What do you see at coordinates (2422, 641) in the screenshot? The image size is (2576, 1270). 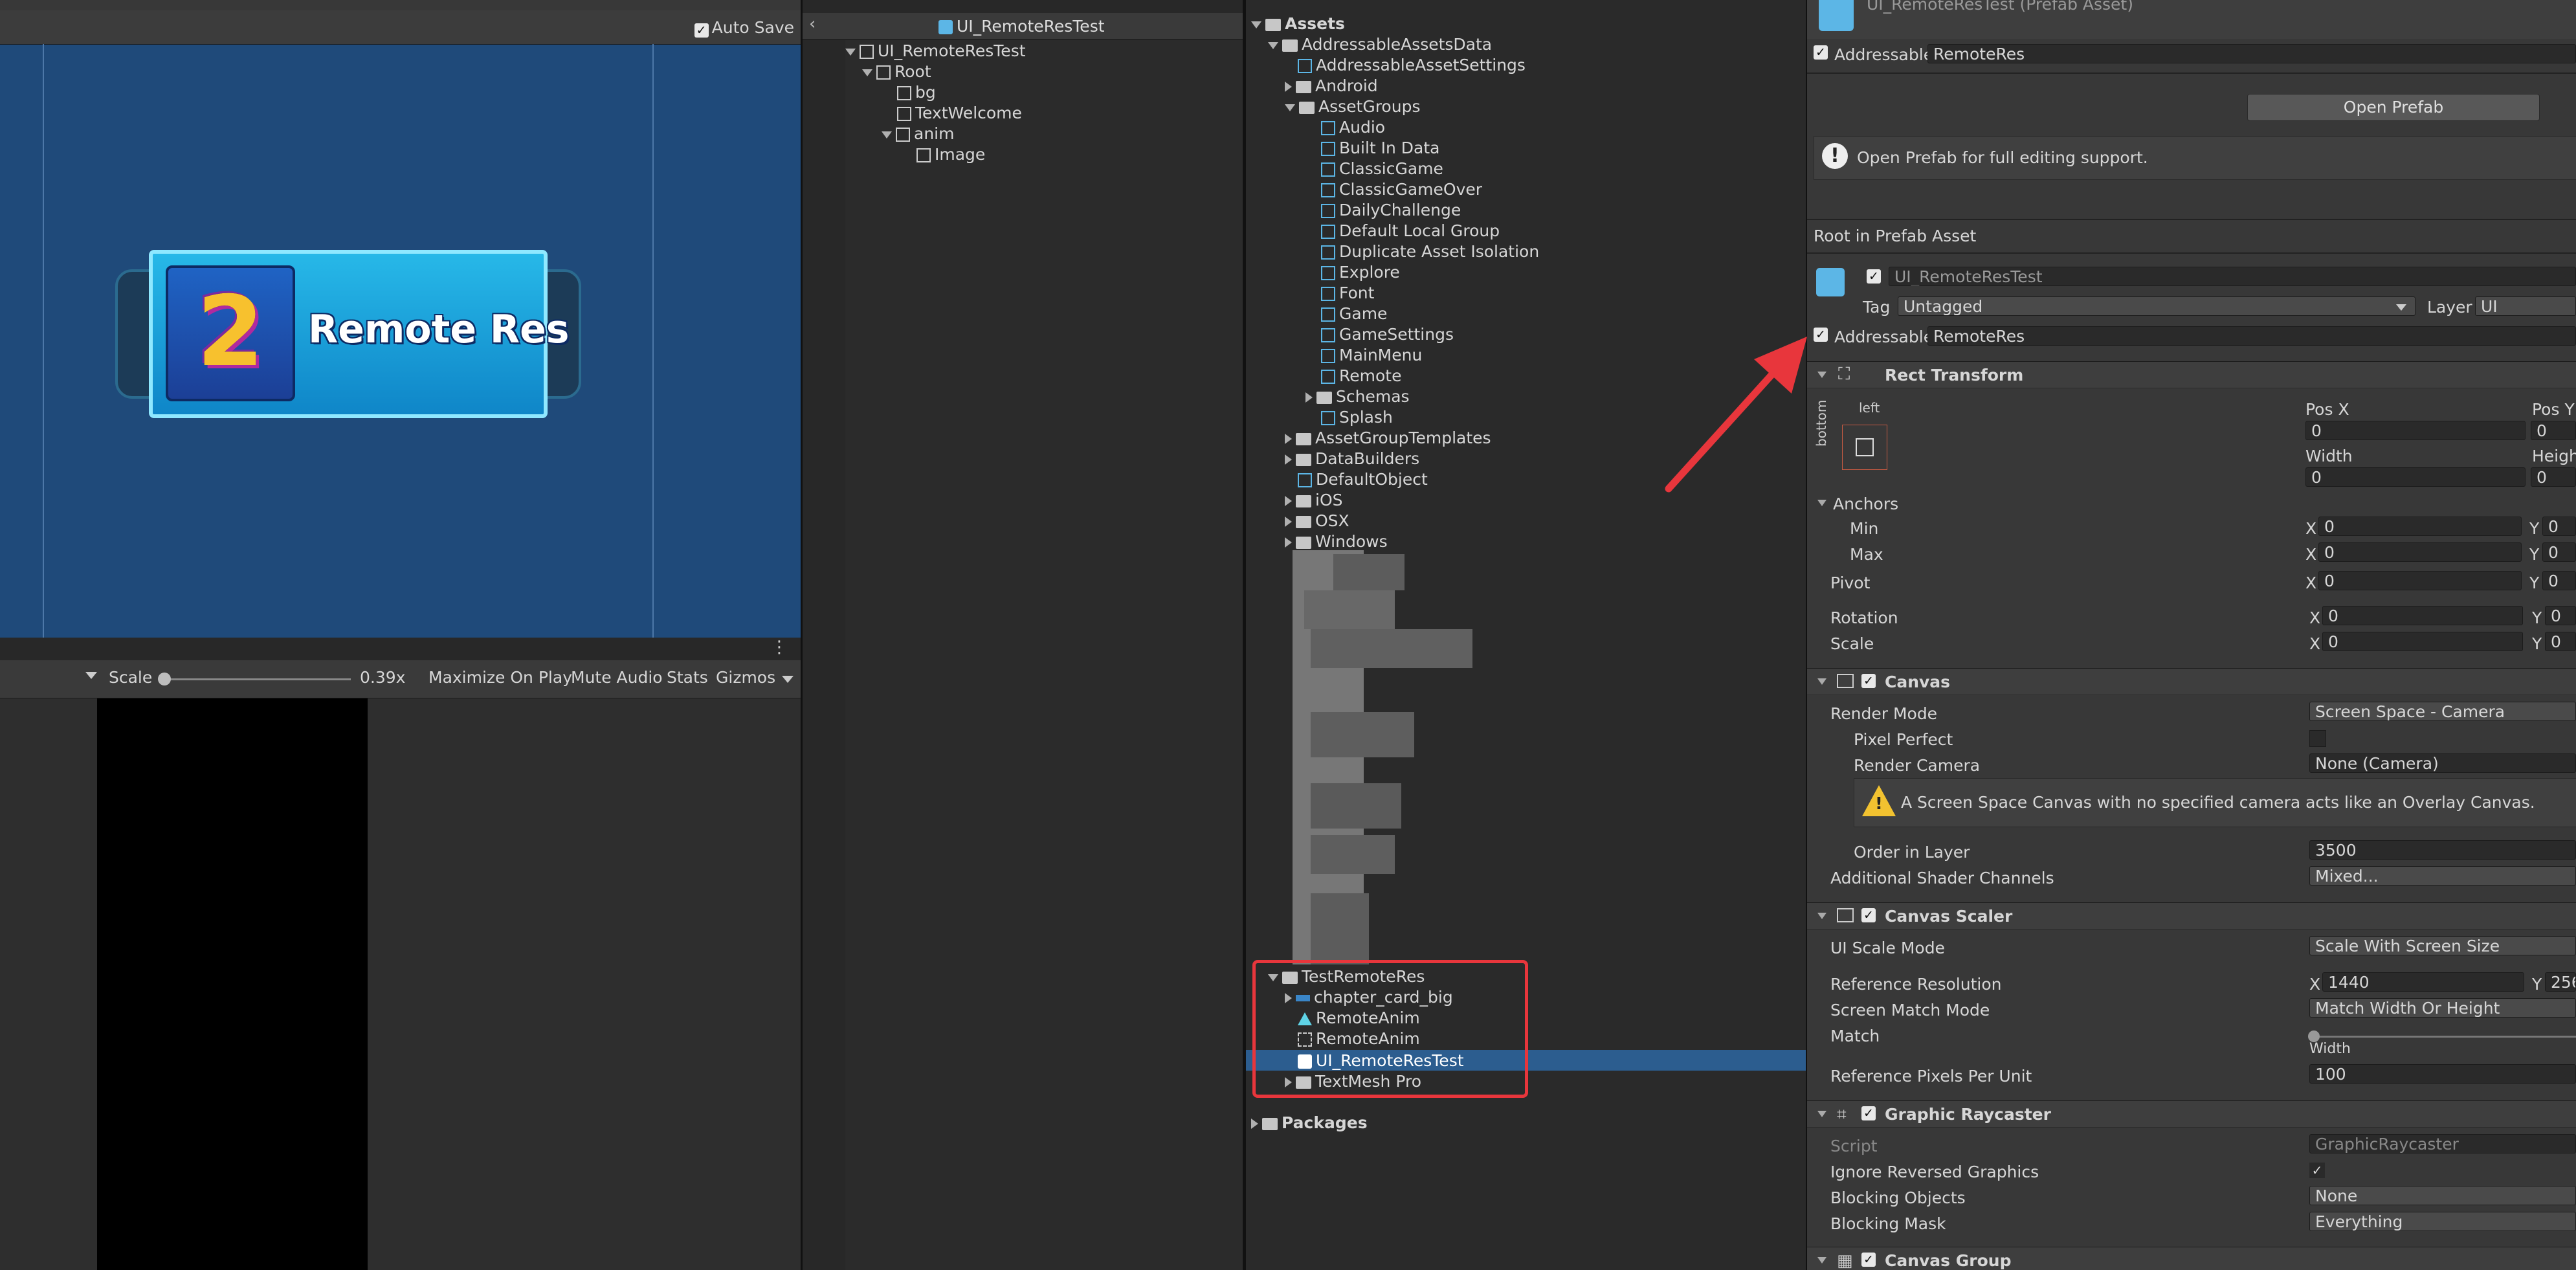 I see `scale-x-field: 0` at bounding box center [2422, 641].